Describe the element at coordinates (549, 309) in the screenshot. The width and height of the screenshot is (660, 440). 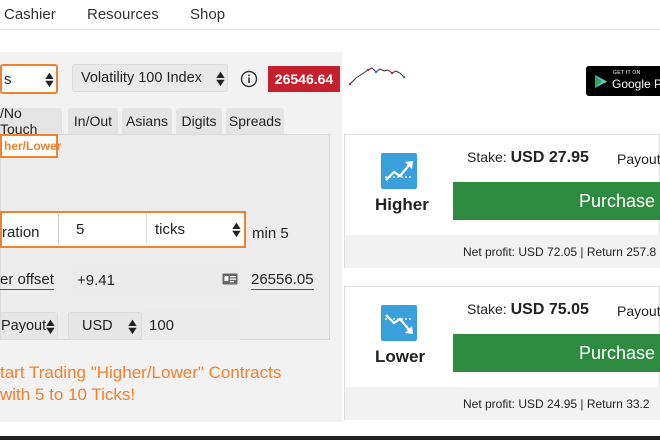
I see `stake-value: USD 75.05` at that location.